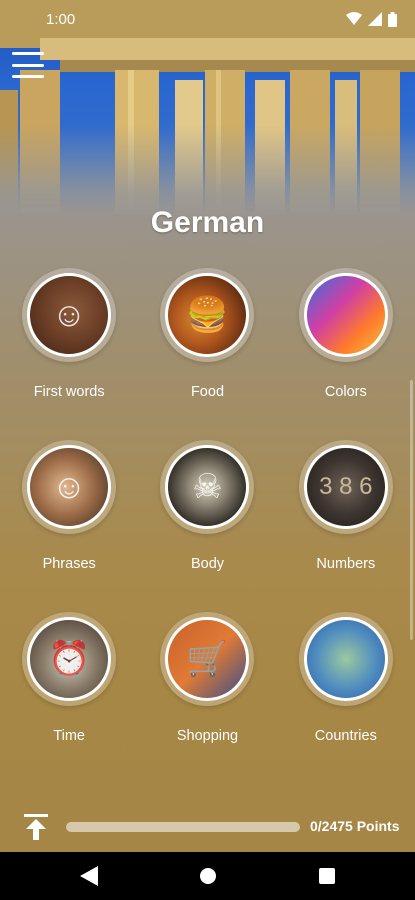 This screenshot has width=415, height=900. I want to click on category-phrases: ☺ Phrases, so click(69, 507).